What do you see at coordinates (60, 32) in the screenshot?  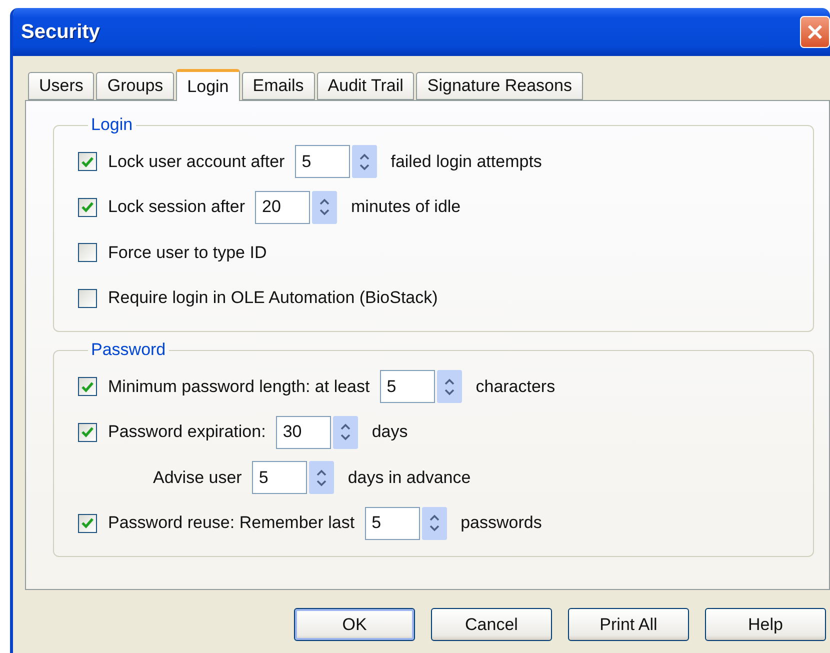 I see `window-title: Security` at bounding box center [60, 32].